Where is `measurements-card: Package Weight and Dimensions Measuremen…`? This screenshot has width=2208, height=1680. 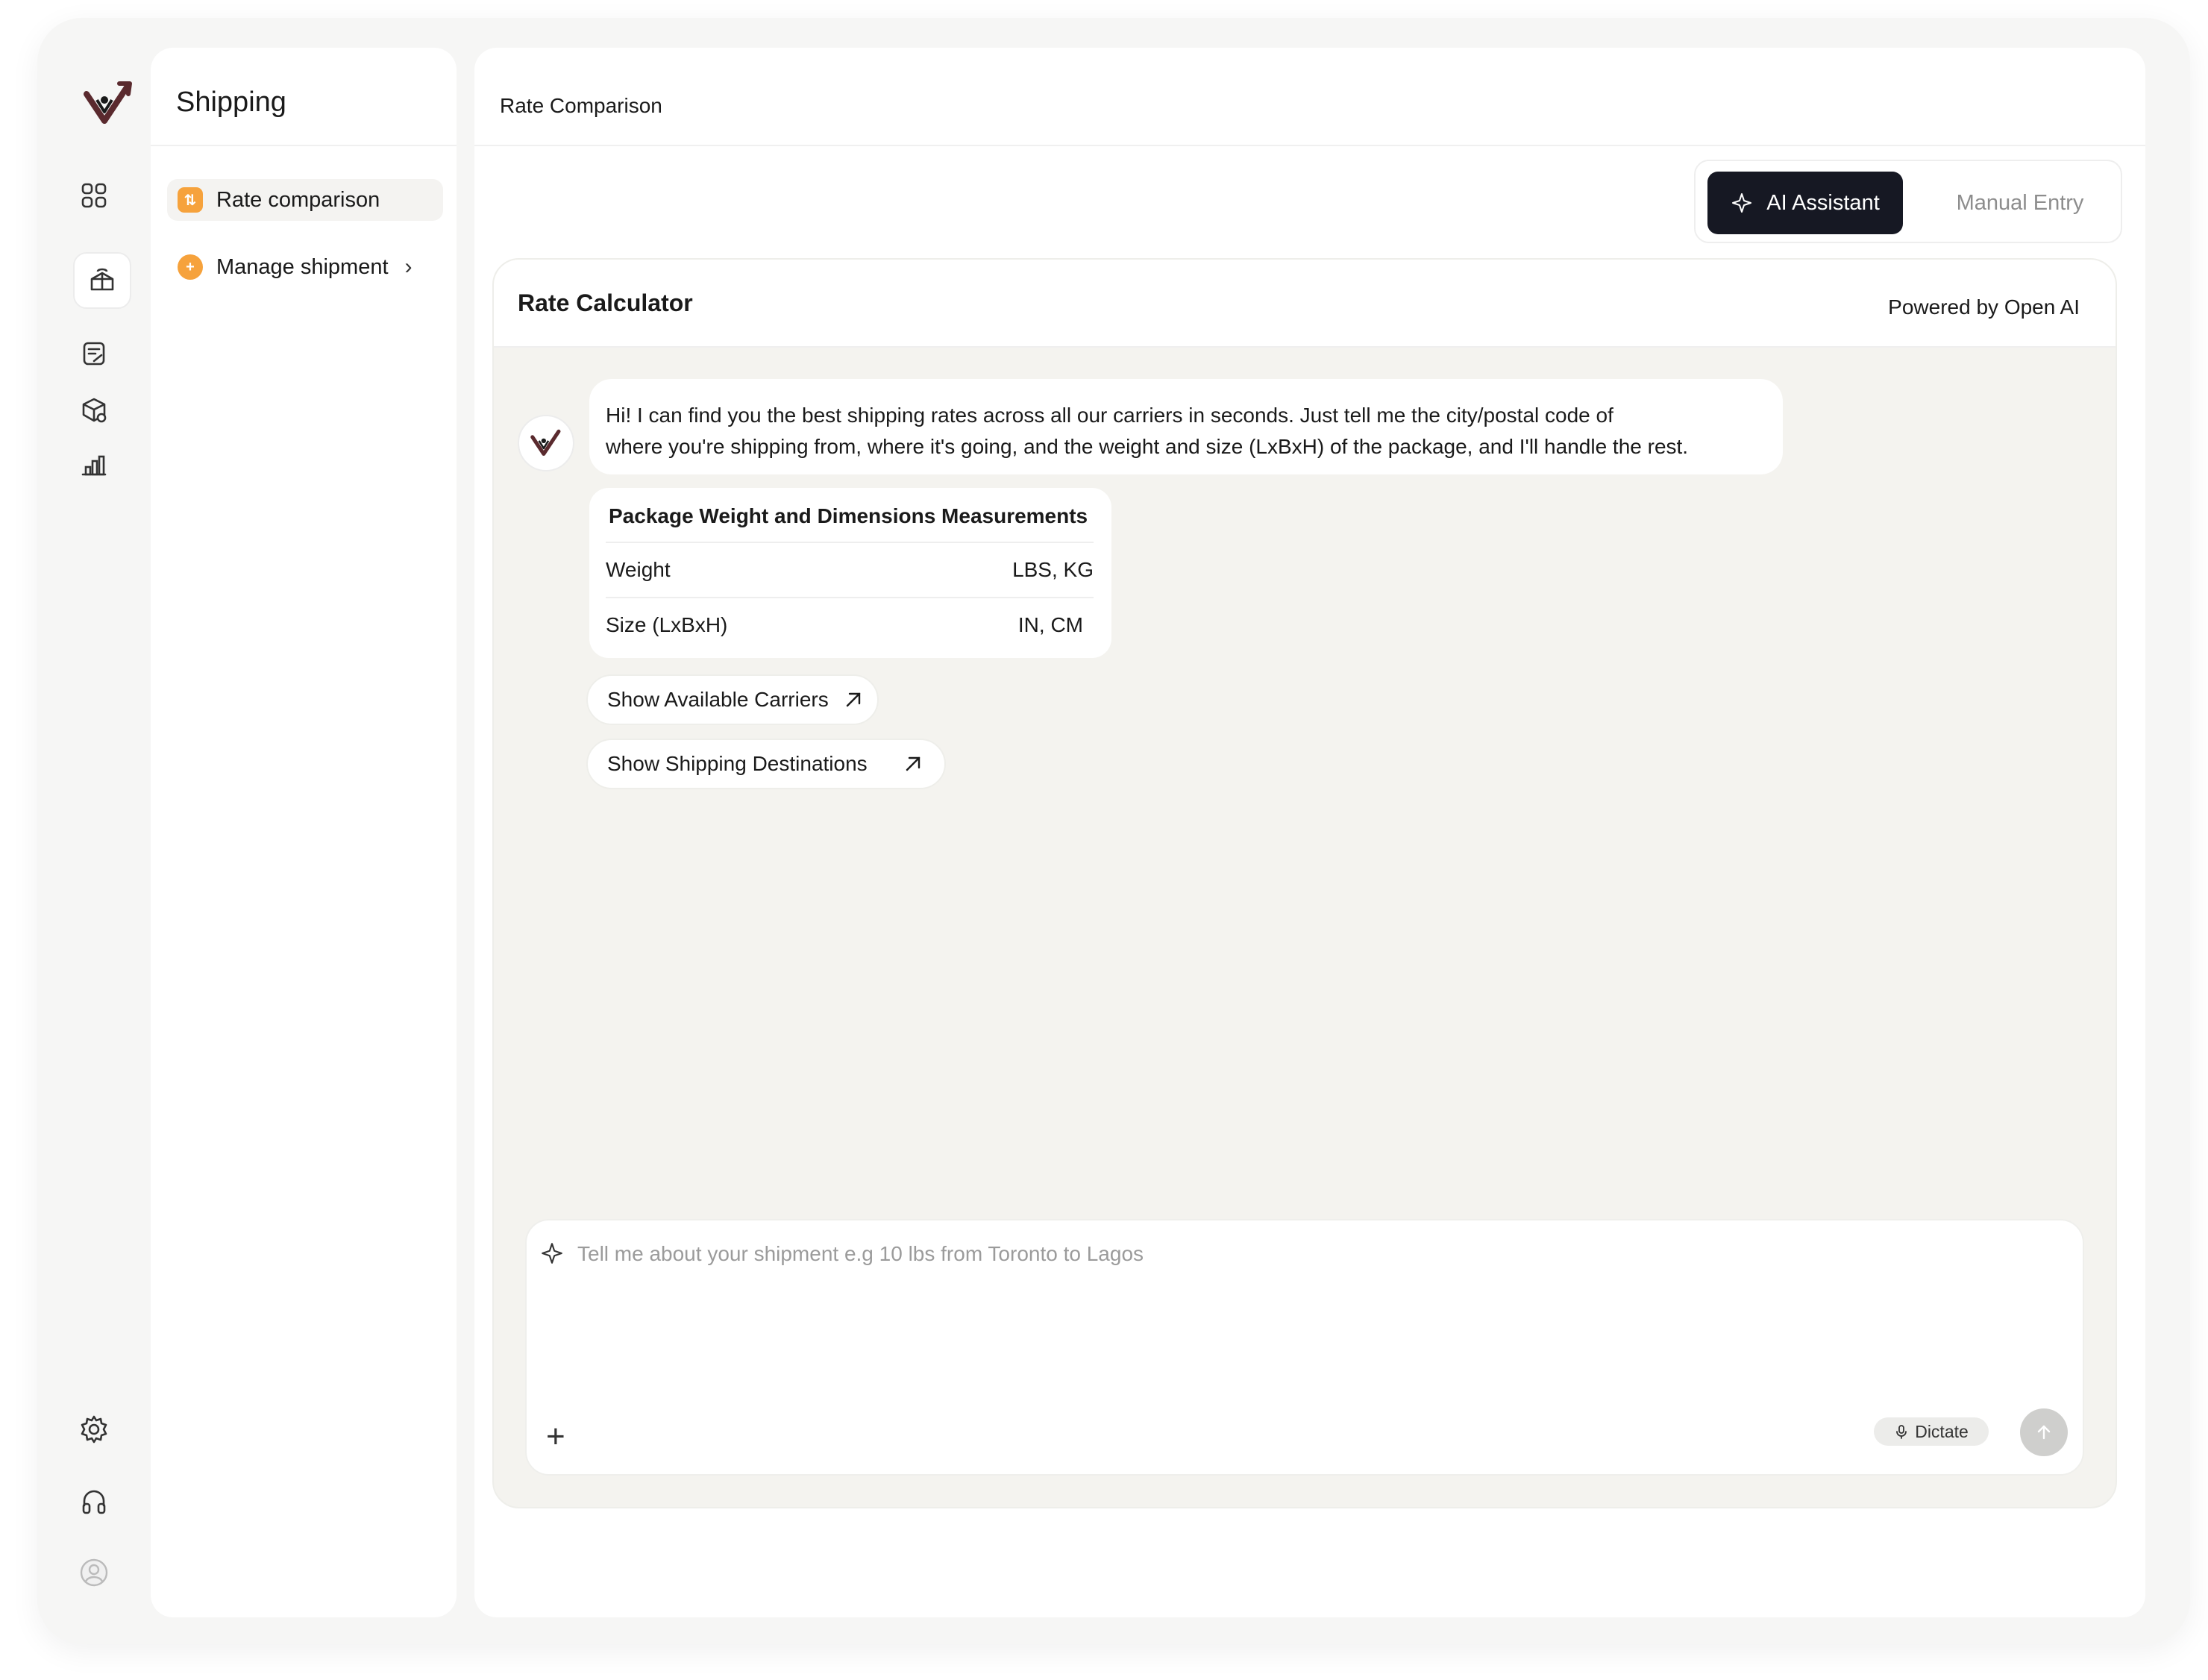 measurements-card: Package Weight and Dimensions Measuremen… is located at coordinates (850, 573).